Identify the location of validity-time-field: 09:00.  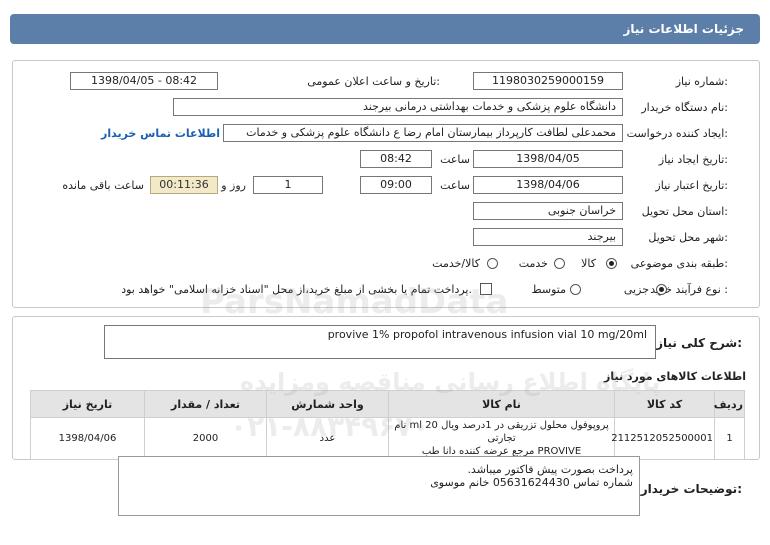
(396, 185).